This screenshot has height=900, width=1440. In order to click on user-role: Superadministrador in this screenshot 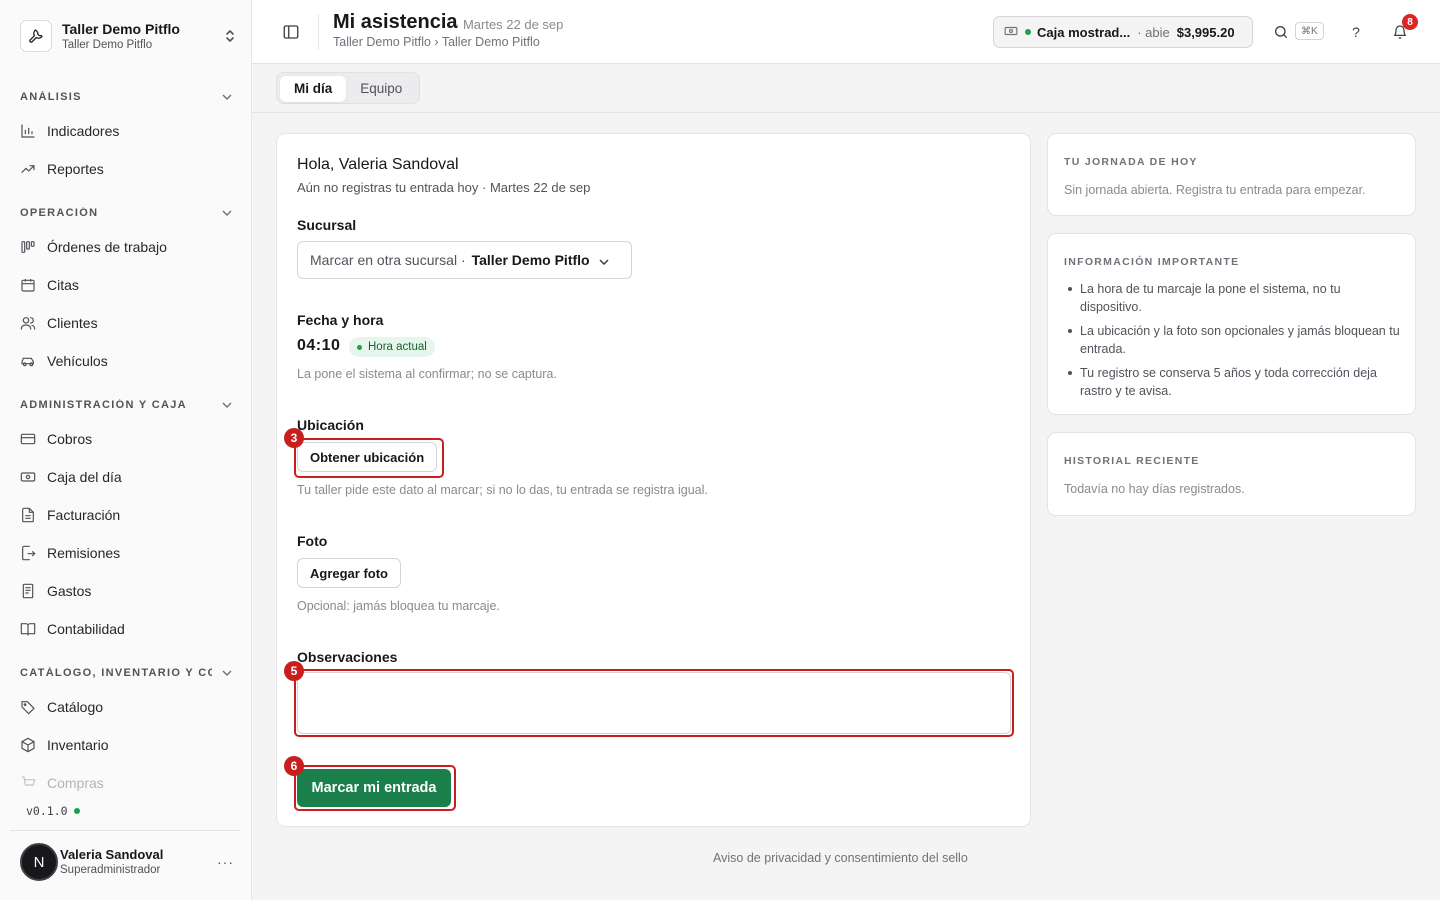, I will do `click(110, 870)`.